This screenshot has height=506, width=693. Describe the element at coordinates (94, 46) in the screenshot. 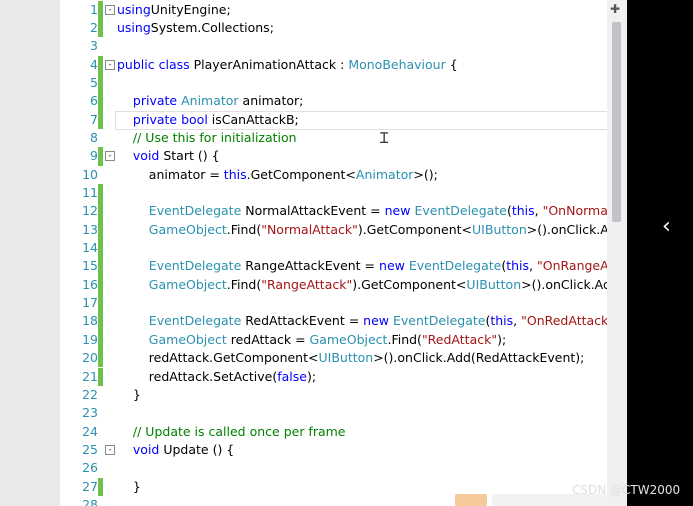

I see `line-number: 3` at that location.